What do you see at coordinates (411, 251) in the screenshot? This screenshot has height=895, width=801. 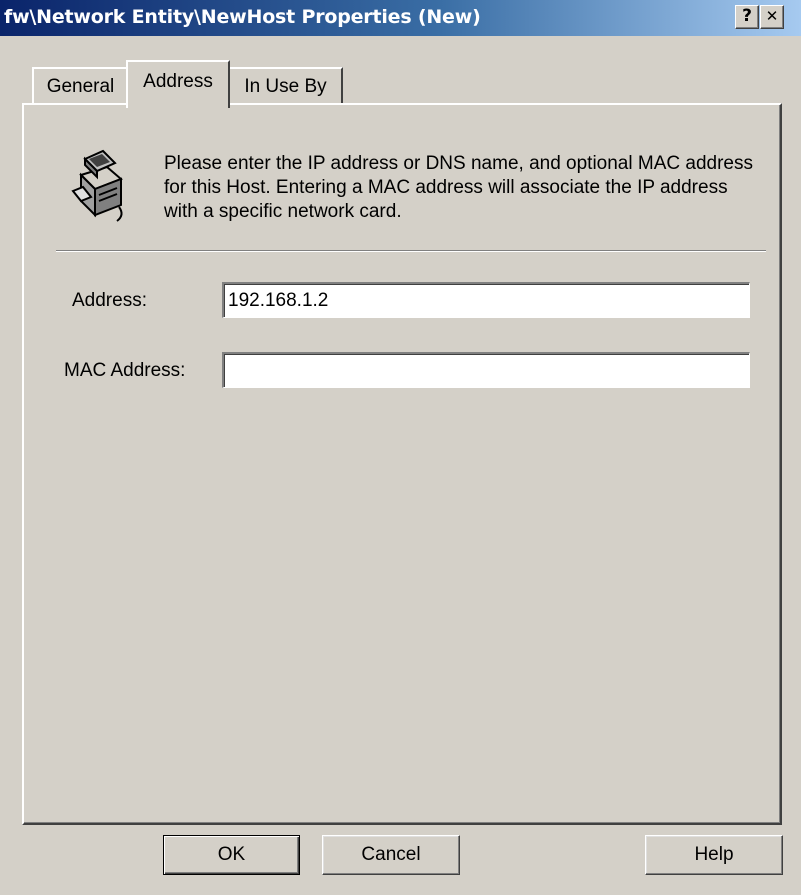 I see `divider` at bounding box center [411, 251].